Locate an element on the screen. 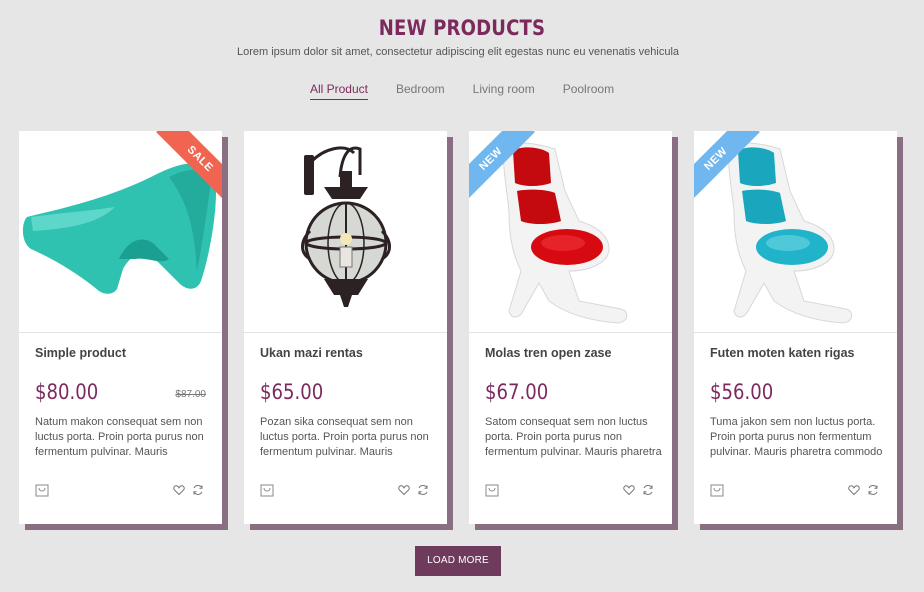 Image resolution: width=924 pixels, height=592 pixels. tab-poolroom: Poolroom is located at coordinates (588, 91).